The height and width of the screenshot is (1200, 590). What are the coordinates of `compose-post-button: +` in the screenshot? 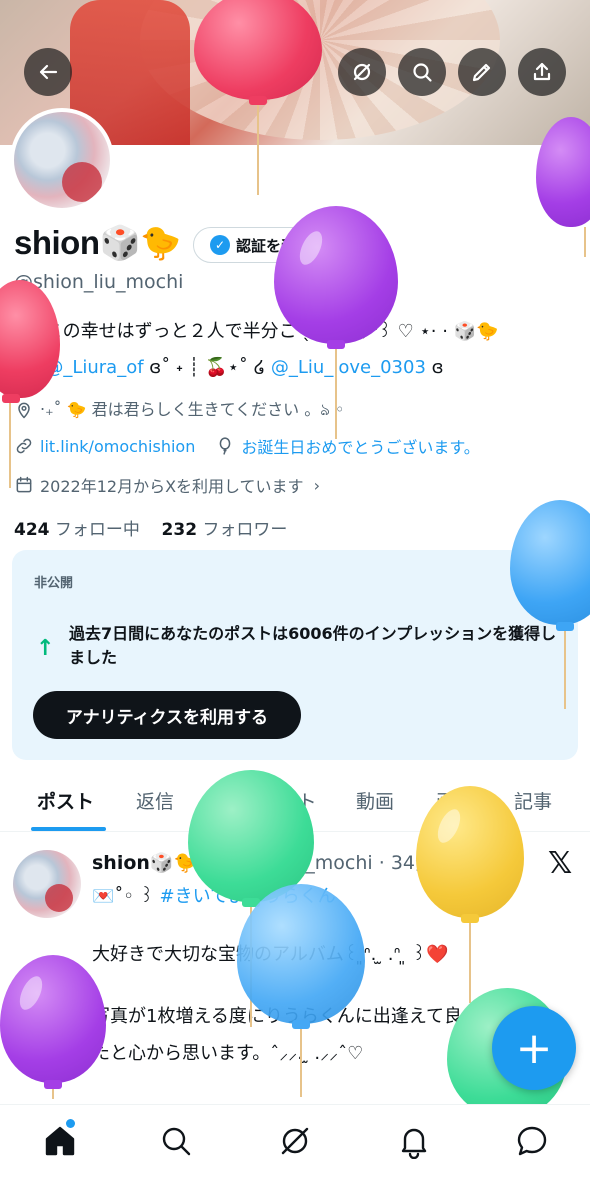 It's located at (534, 1048).